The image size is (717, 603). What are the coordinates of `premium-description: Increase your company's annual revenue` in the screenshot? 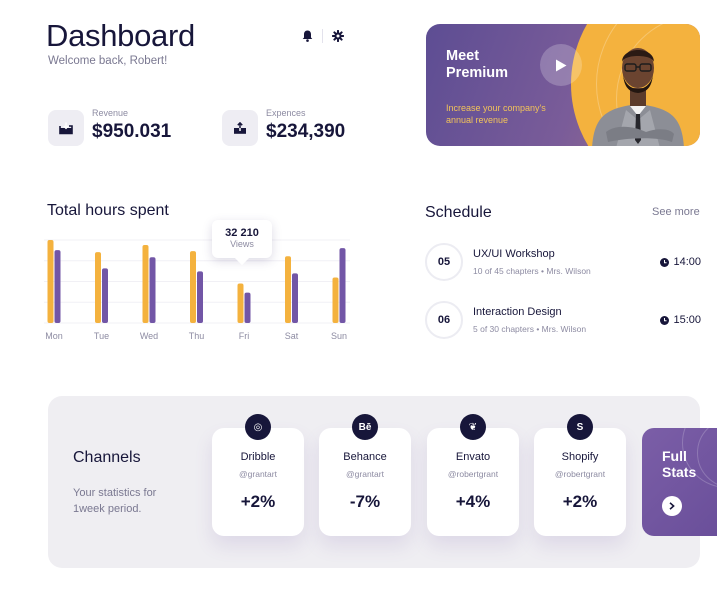 It's located at (496, 114).